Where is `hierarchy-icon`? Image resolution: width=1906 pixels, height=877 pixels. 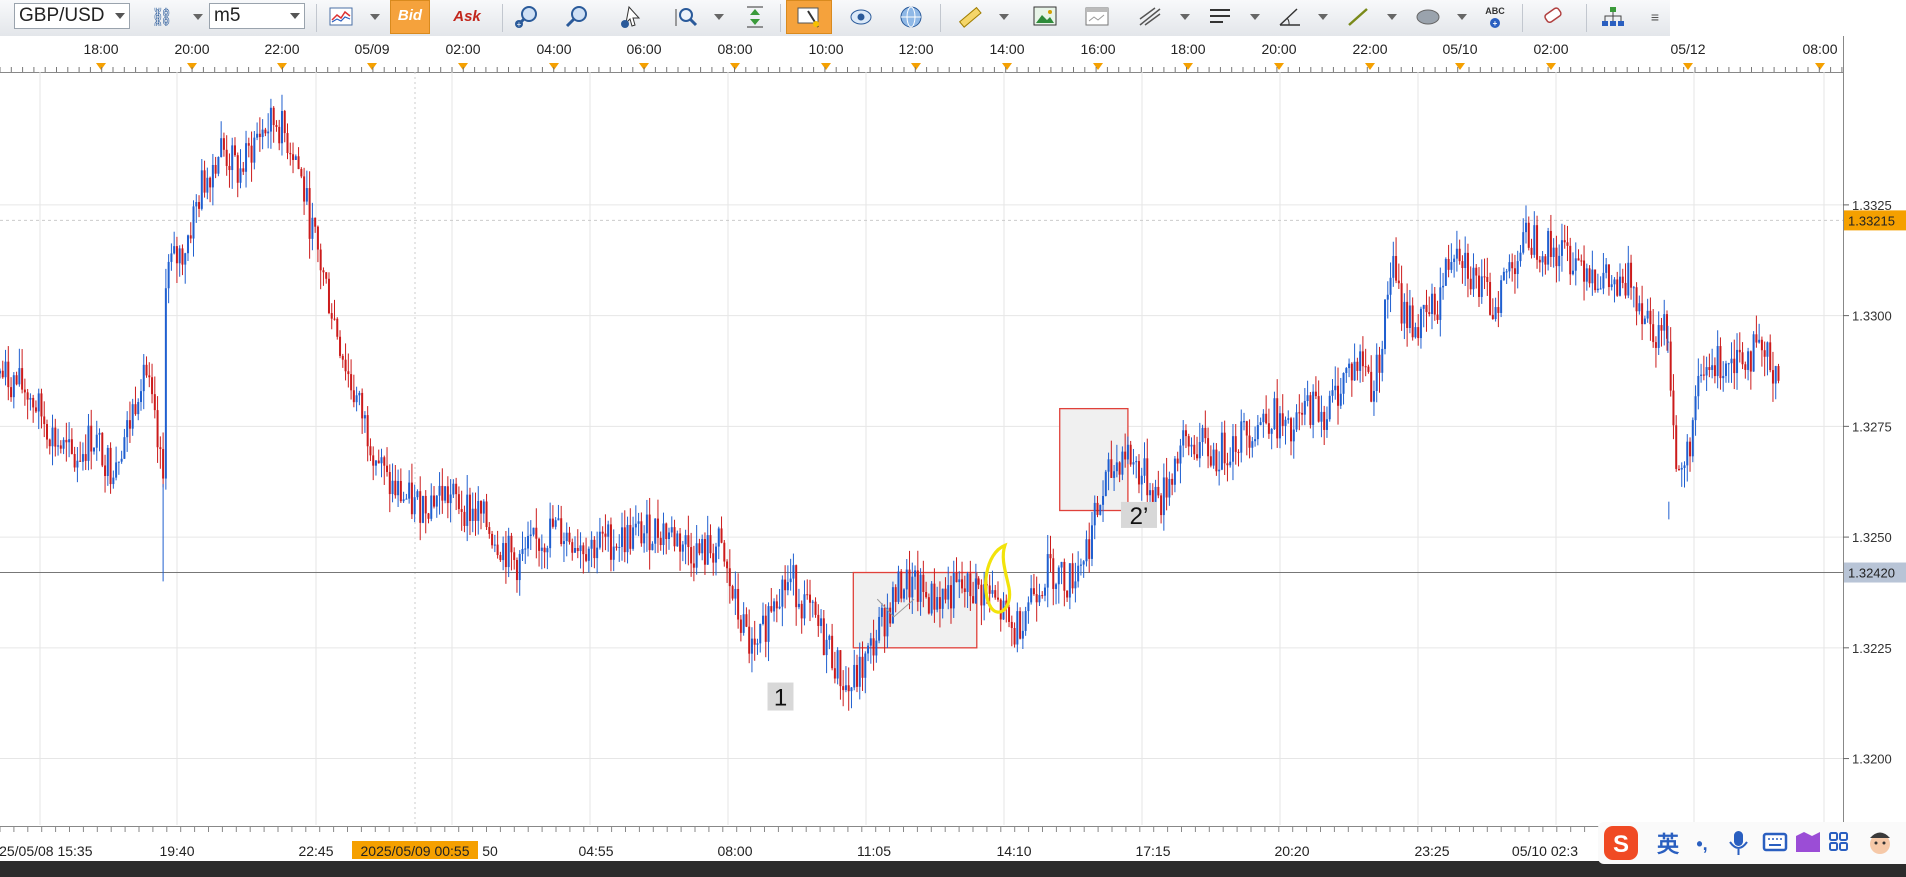 hierarchy-icon is located at coordinates (1613, 17).